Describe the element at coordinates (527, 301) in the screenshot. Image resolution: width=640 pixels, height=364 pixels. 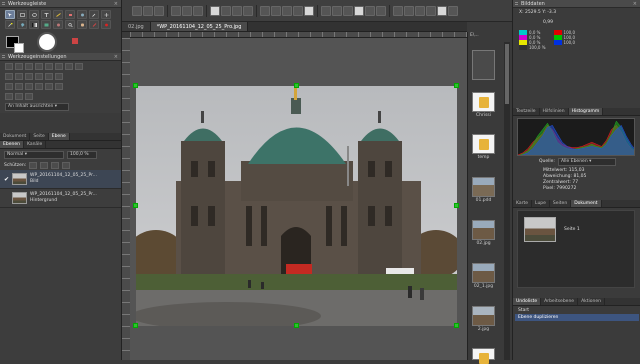
I see `tab-undoliste: Undoliste` at that location.